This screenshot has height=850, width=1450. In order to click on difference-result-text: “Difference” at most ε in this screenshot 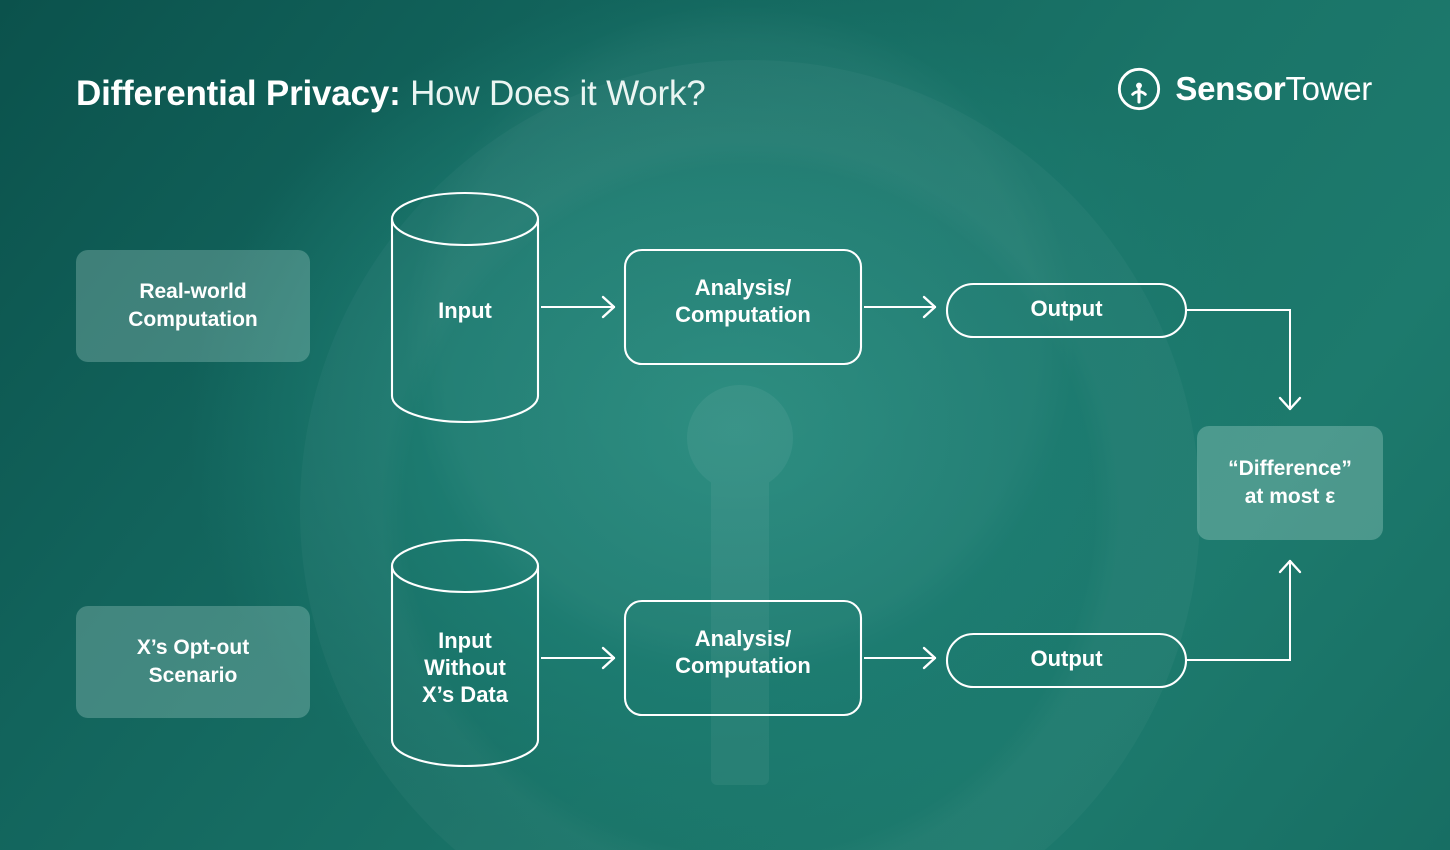, I will do `click(1290, 482)`.